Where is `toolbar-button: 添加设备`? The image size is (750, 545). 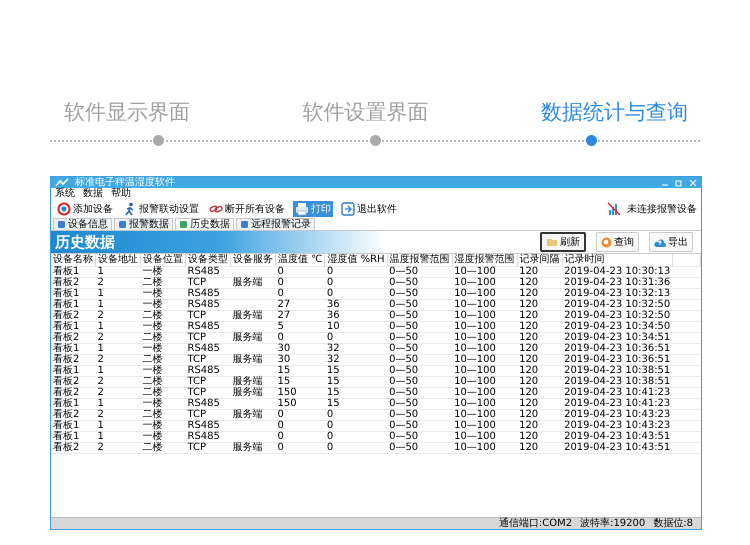 toolbar-button: 添加设备 is located at coordinates (85, 208).